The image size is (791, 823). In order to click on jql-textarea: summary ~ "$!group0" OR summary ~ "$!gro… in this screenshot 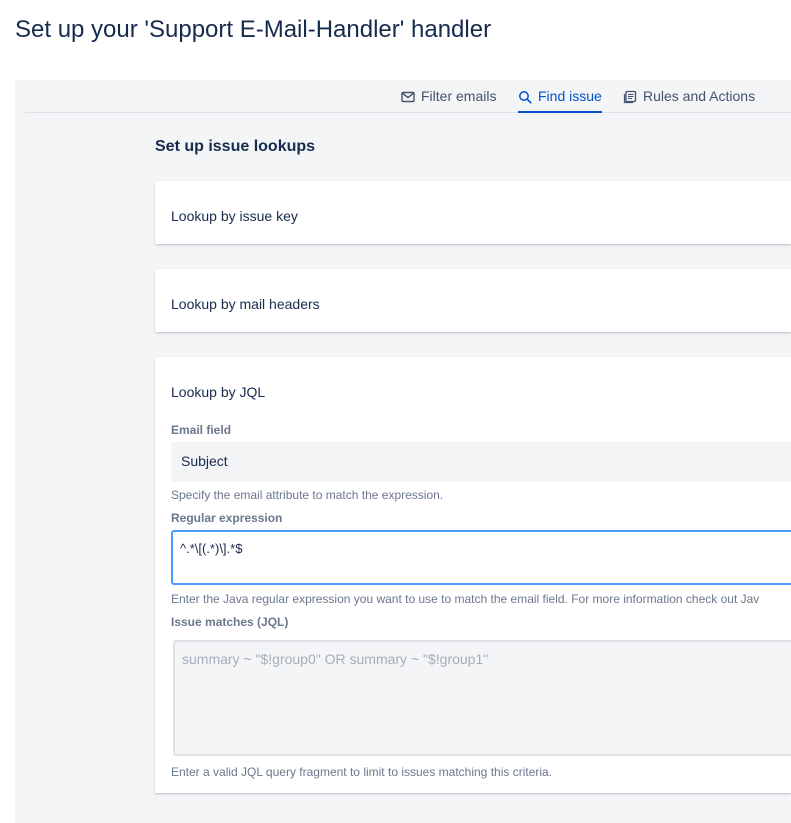, I will do `click(482, 698)`.